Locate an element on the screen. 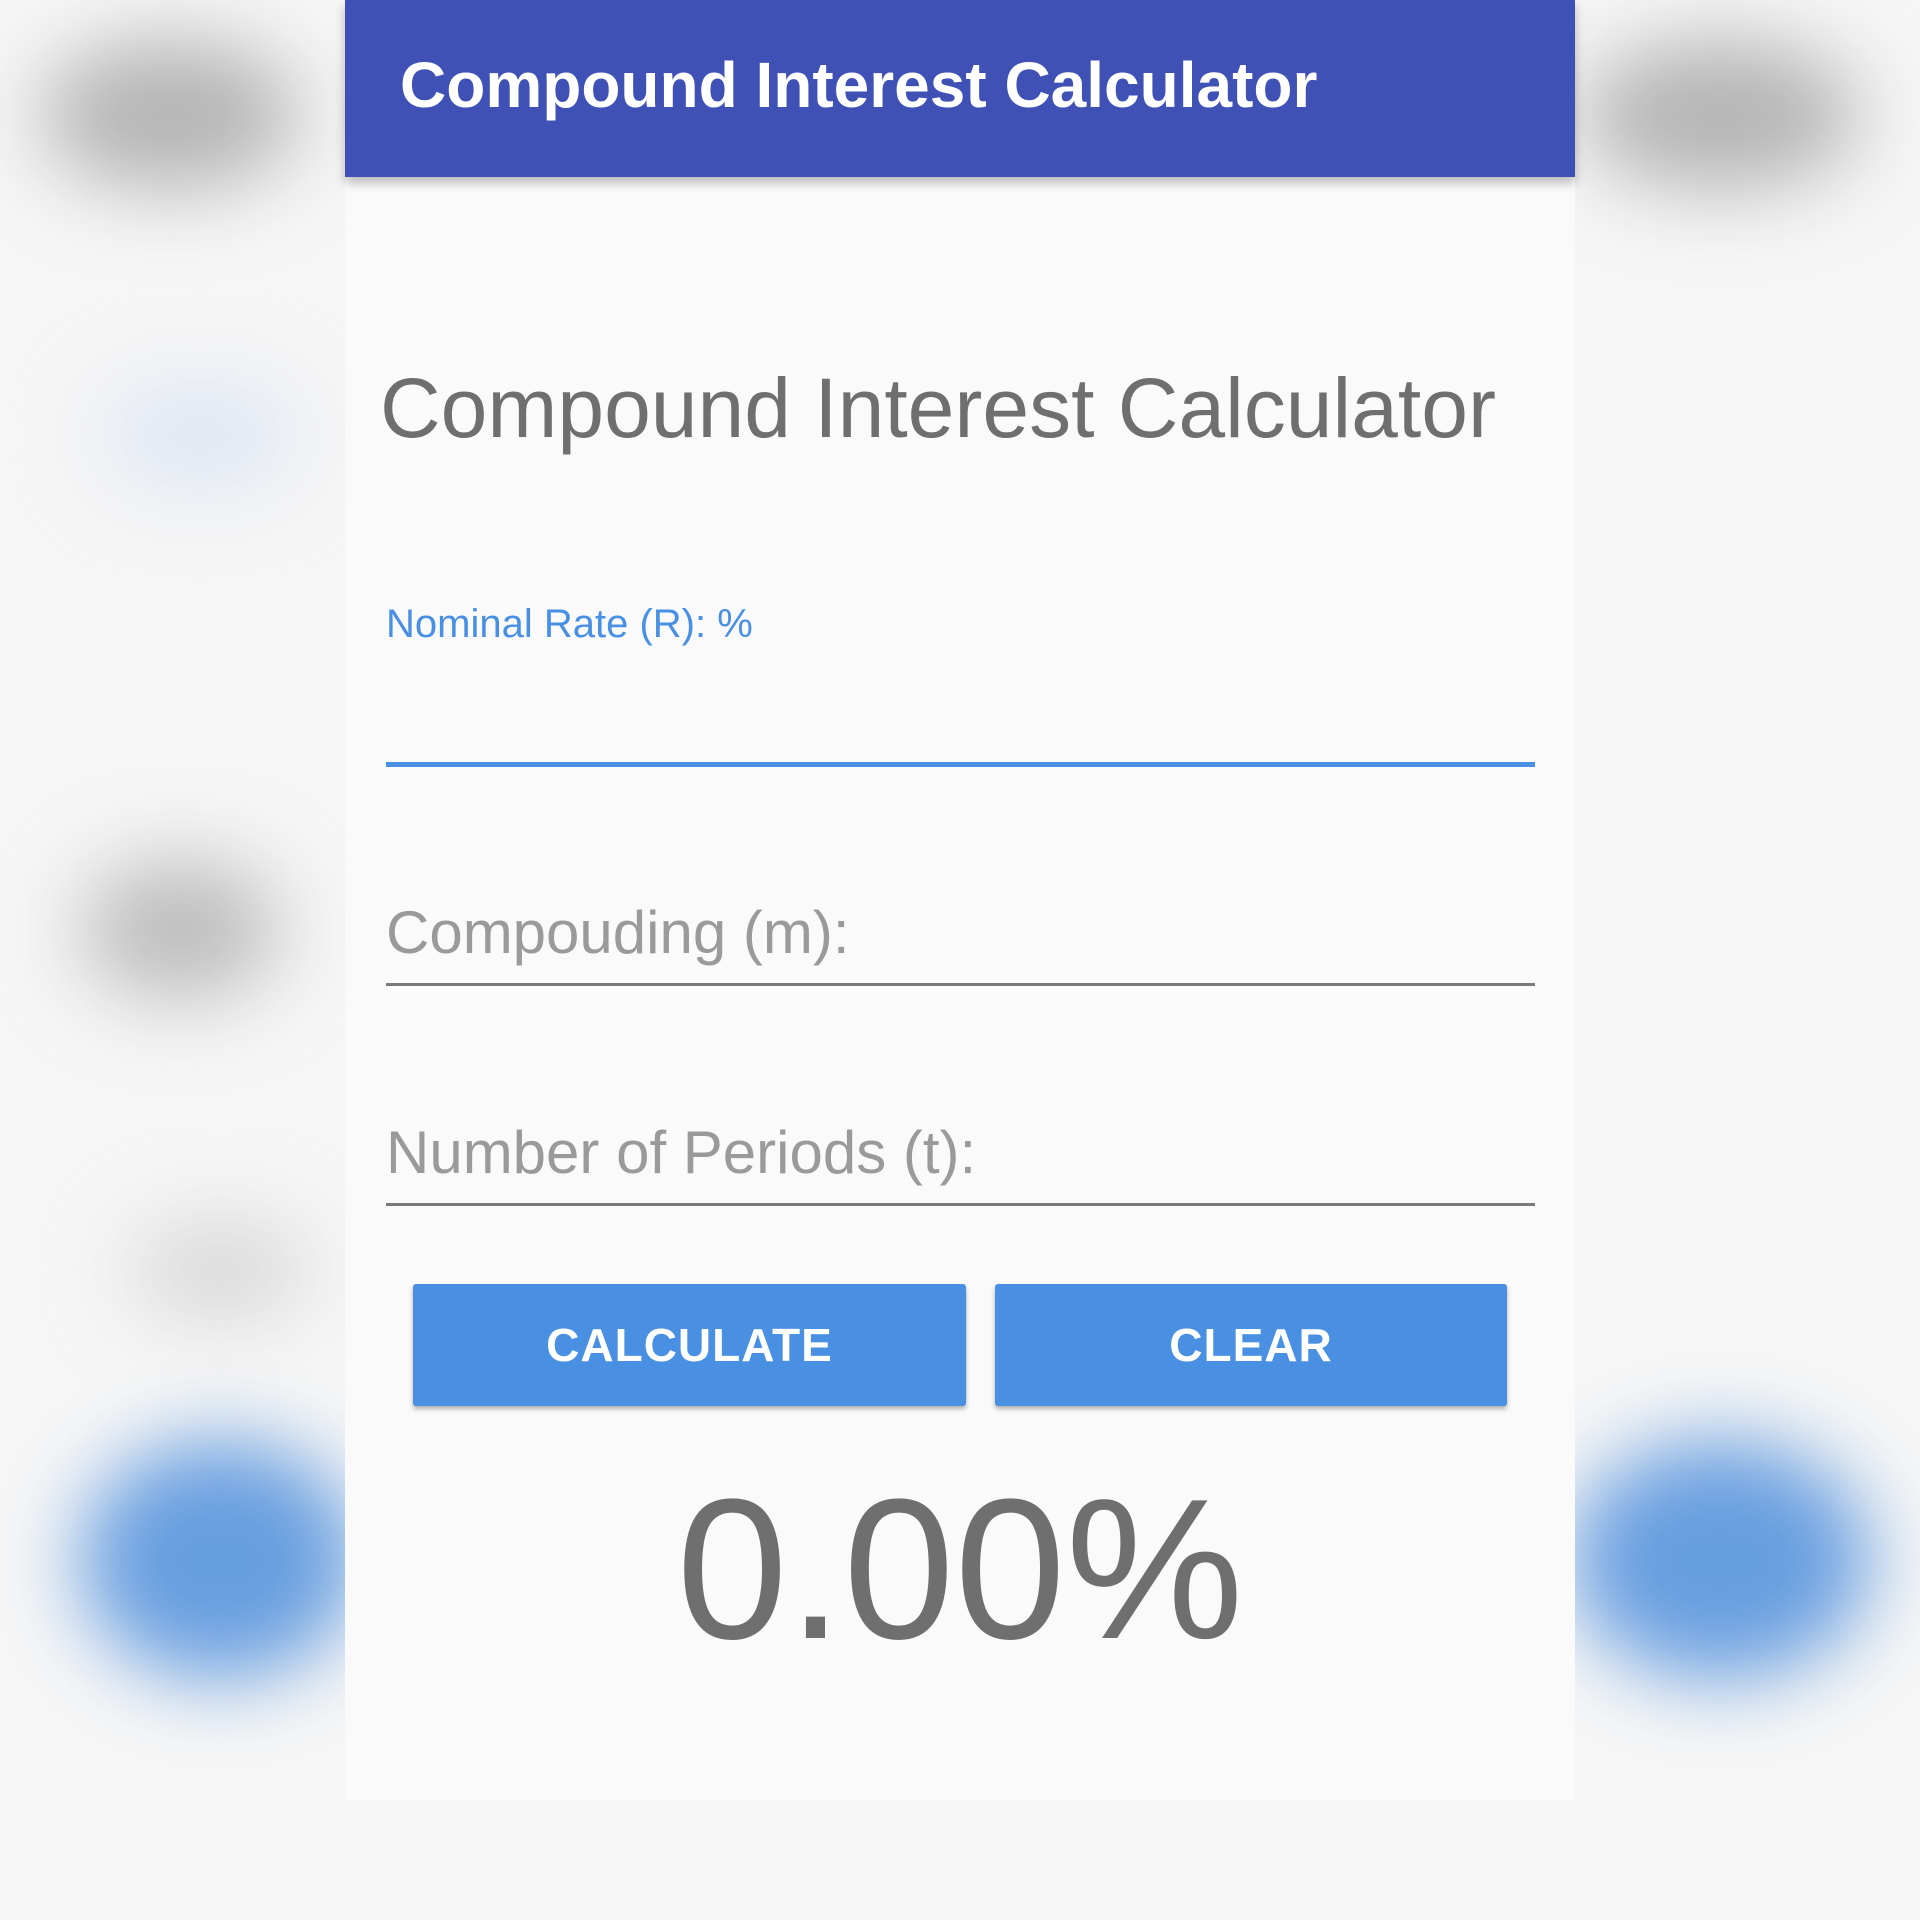  clear-button: CLEAR is located at coordinates (1251, 1345).